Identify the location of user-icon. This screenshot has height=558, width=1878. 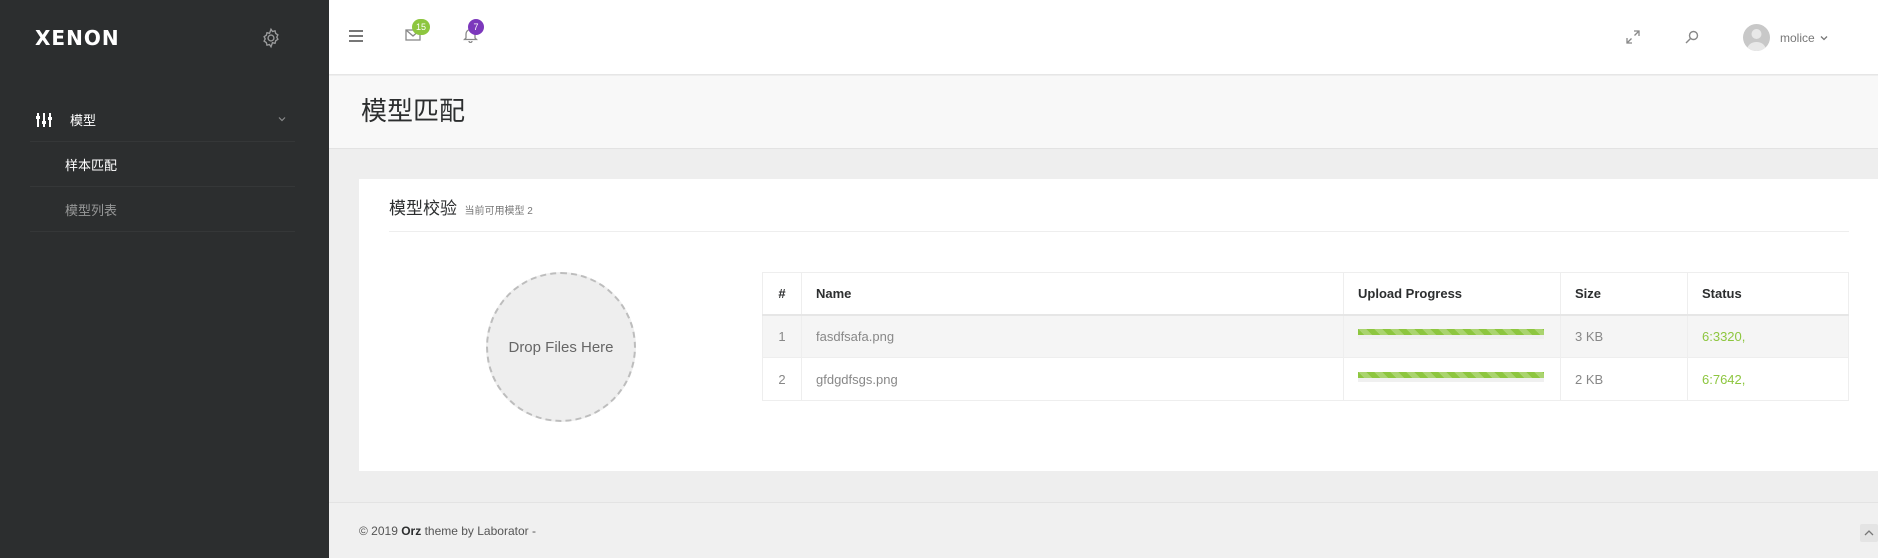
(1756, 40).